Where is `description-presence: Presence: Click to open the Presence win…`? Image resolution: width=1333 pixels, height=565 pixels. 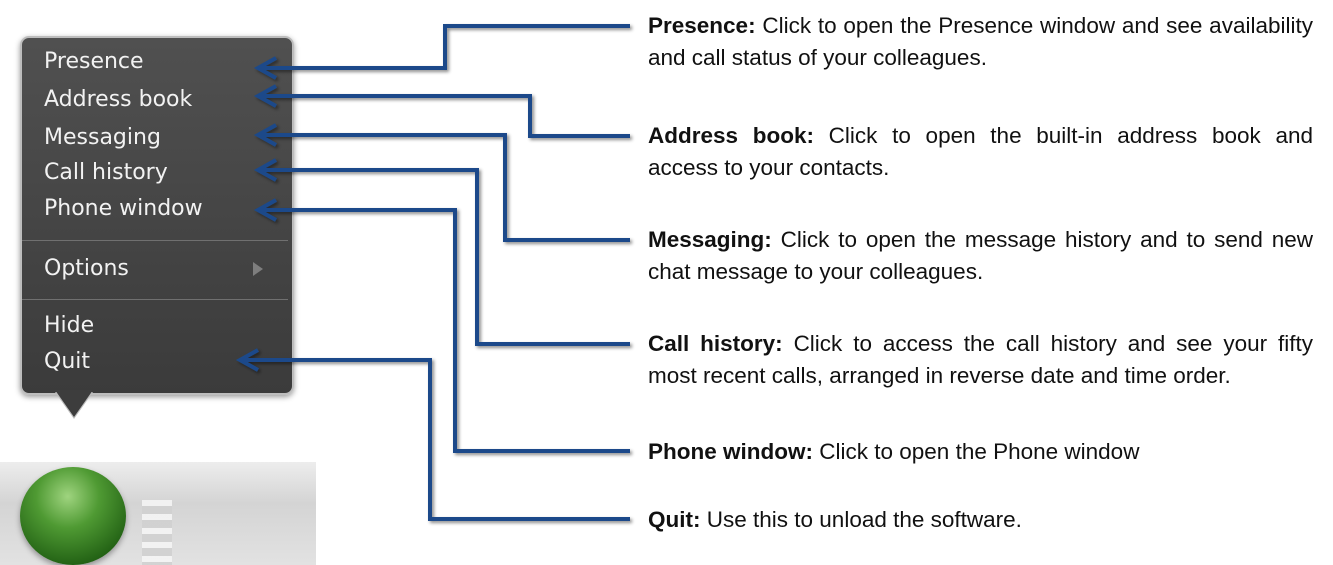 description-presence: Presence: Click to open the Presence win… is located at coordinates (980, 42).